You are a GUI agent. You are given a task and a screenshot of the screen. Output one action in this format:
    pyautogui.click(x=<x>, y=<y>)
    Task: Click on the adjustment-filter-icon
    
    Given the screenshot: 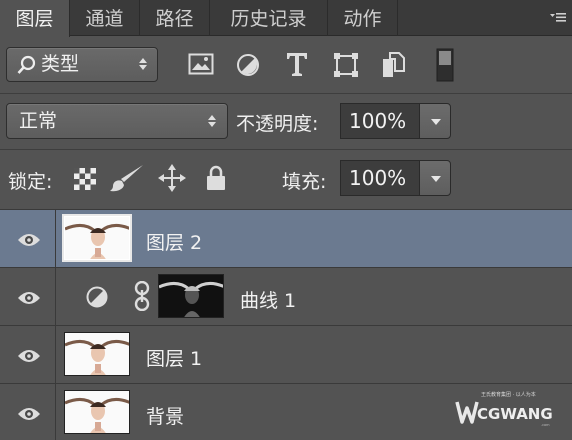 What is the action you would take?
    pyautogui.click(x=248, y=67)
    